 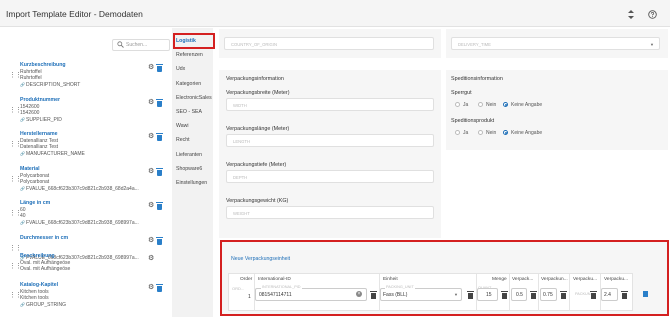 I want to click on packaging-field-label: Verpackungslänge (Meter), so click(x=258, y=129).